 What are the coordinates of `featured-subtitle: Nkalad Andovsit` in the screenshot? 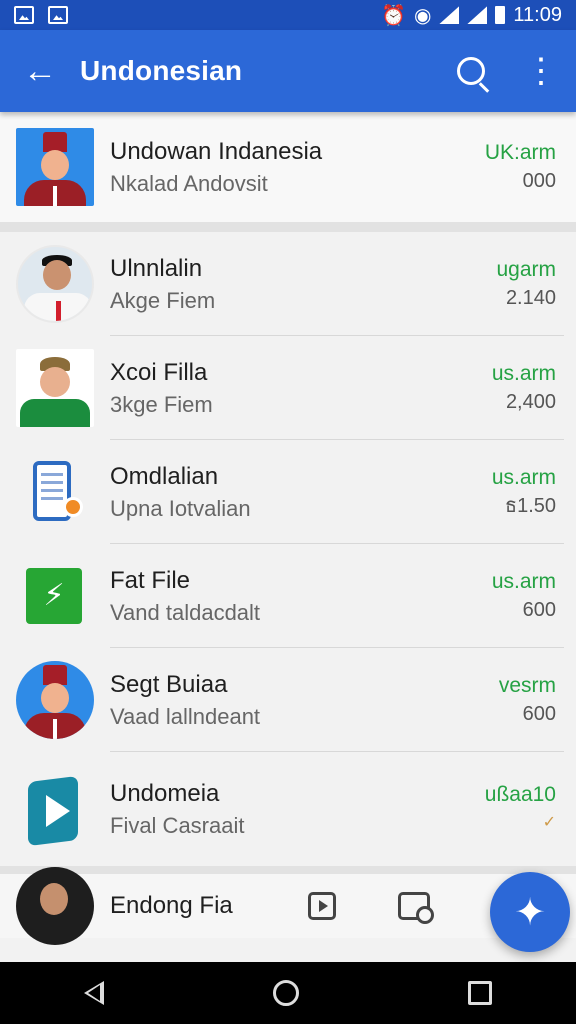 It's located at (189, 183).